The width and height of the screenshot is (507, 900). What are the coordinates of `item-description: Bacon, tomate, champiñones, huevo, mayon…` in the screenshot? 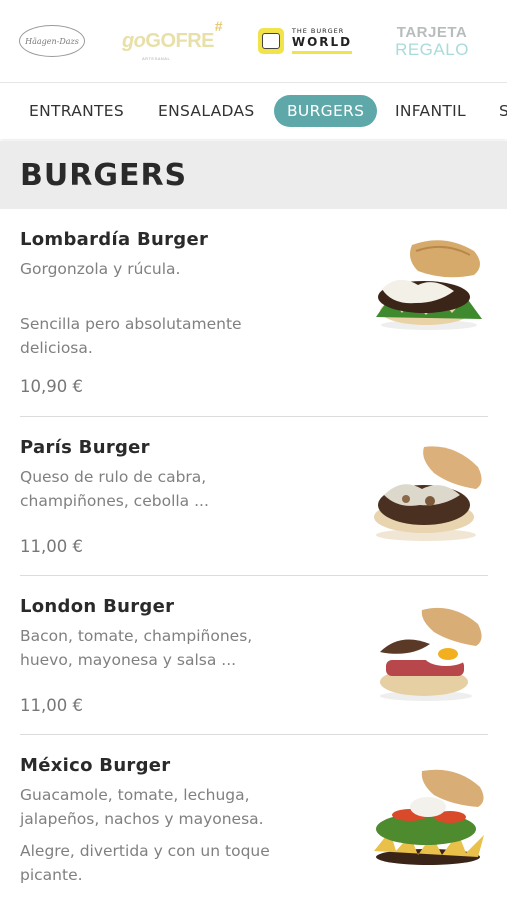 It's located at (136, 648).